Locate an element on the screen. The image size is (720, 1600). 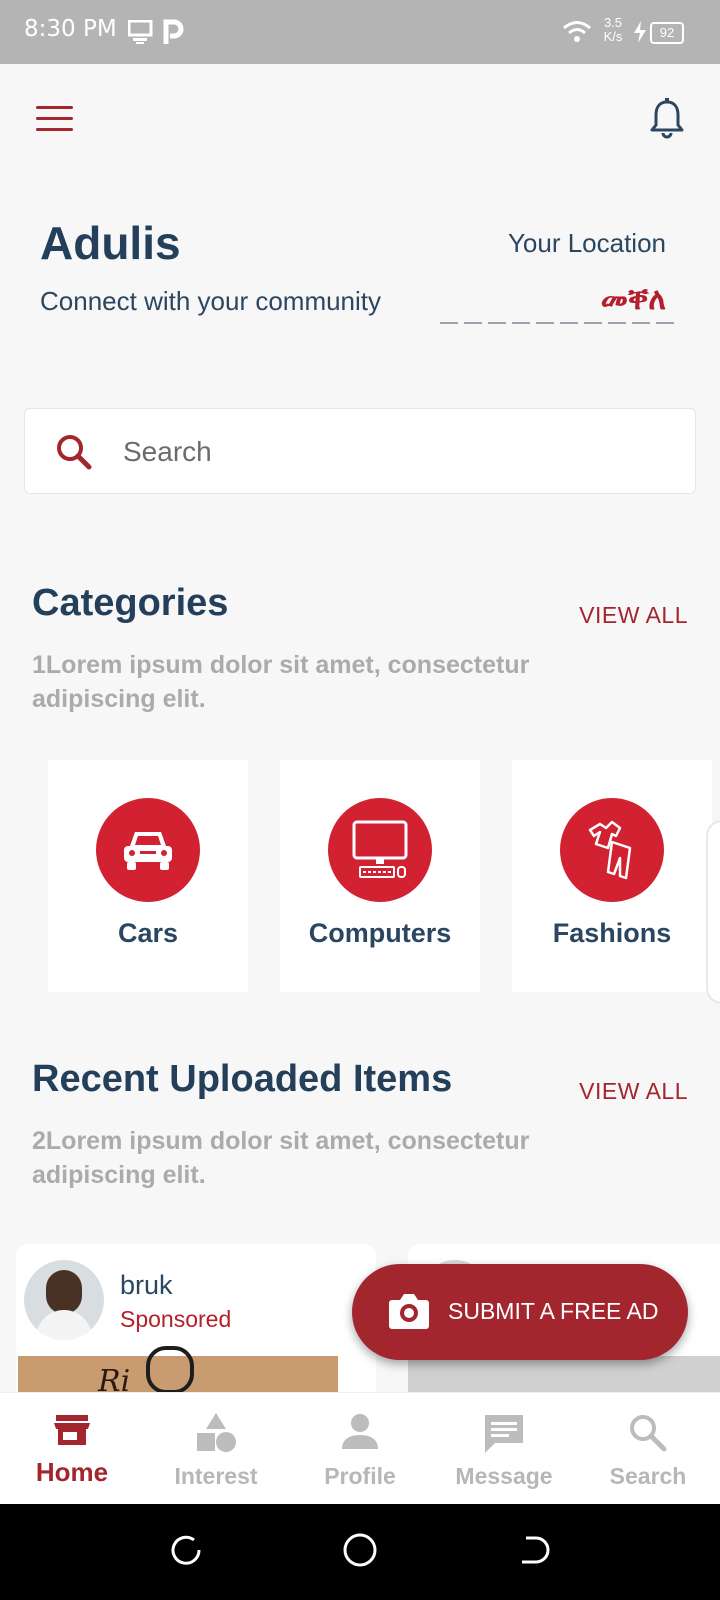
system-navigation-bar is located at coordinates (360, 1552).